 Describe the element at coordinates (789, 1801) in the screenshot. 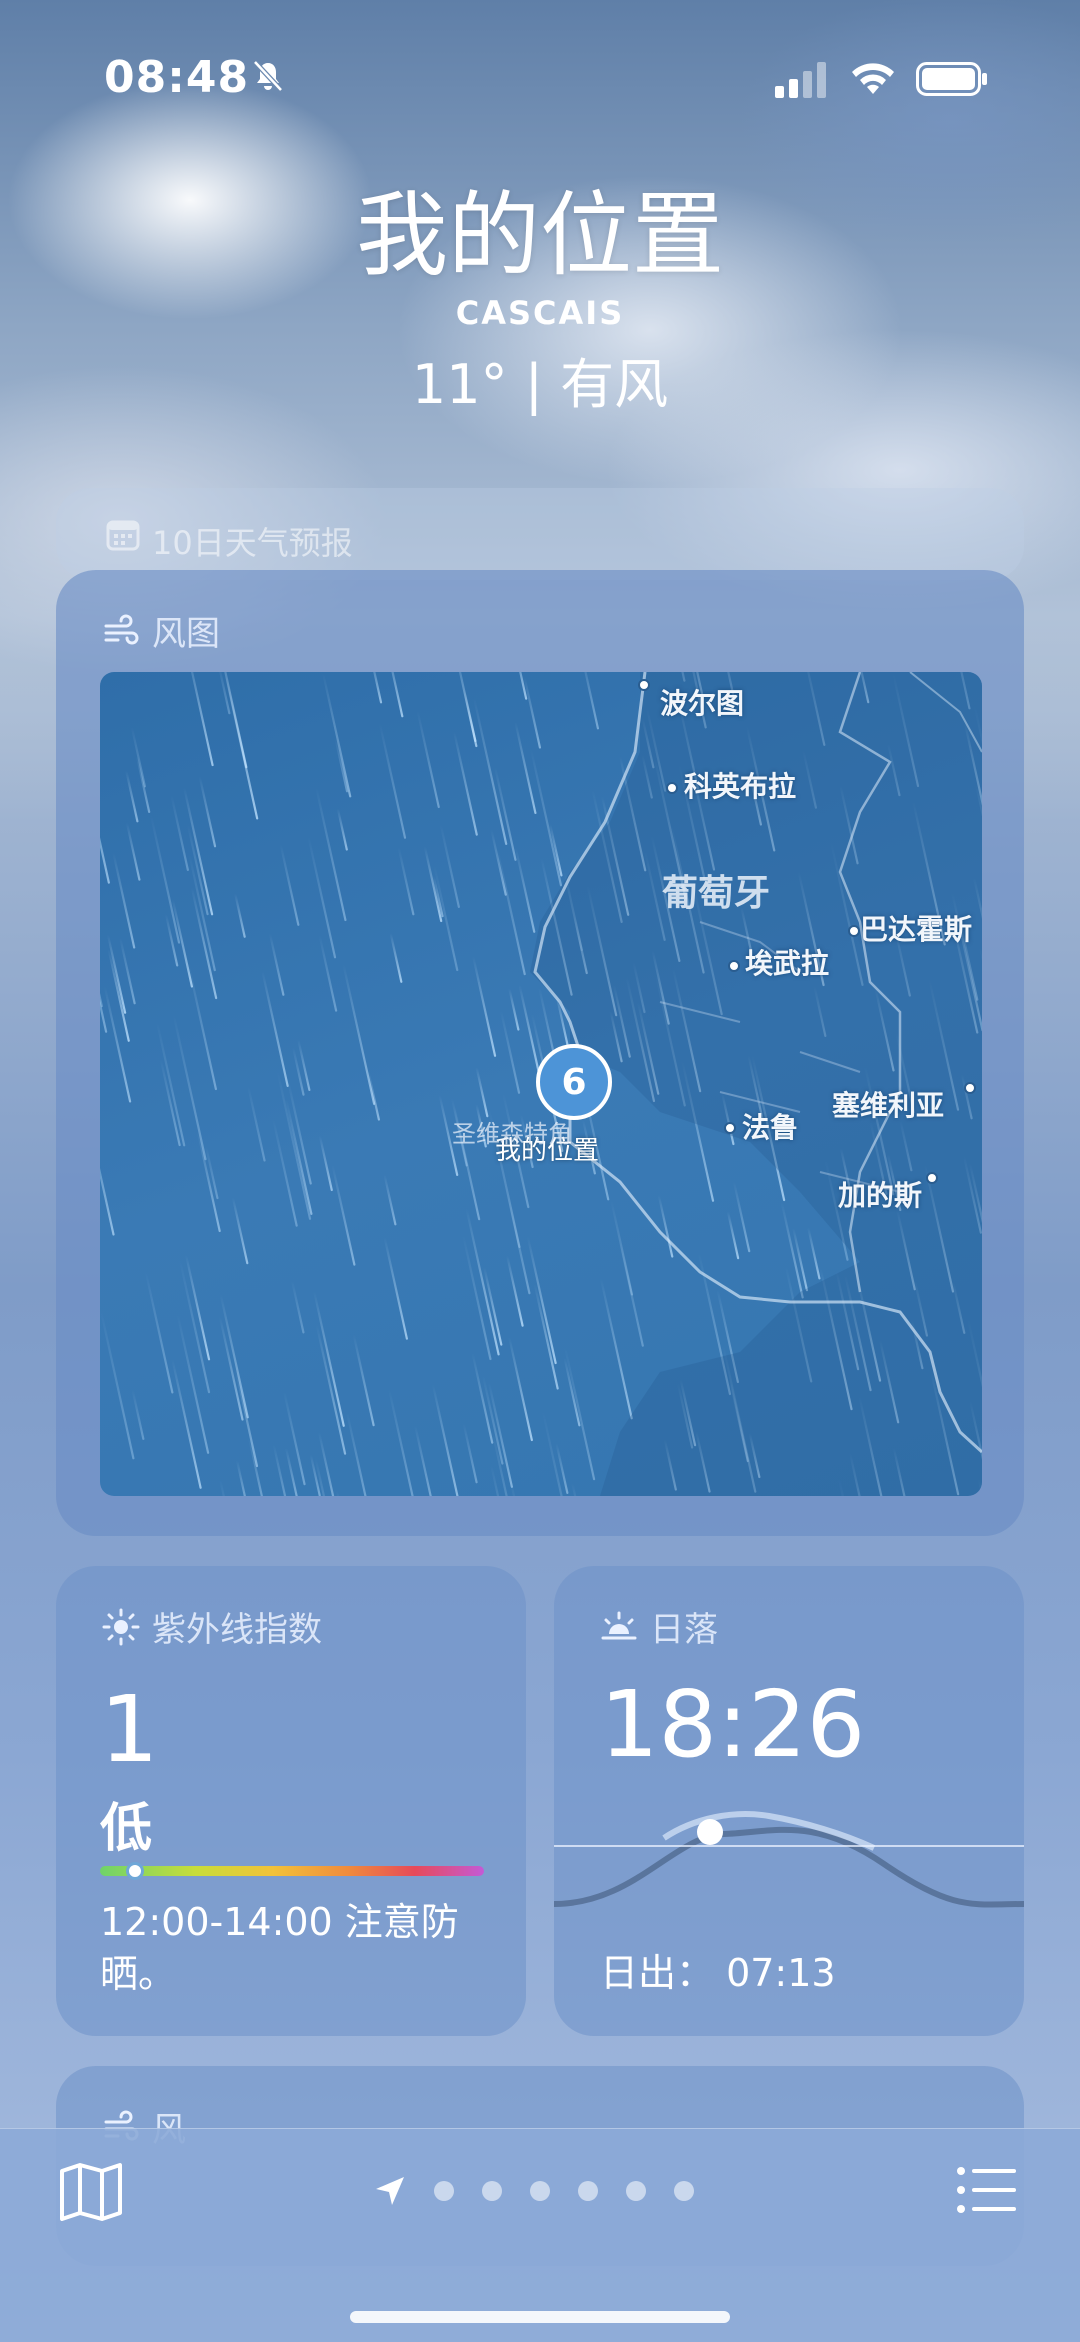

I see `sunset-card: 日落 18:26 日出： 07:13` at that location.